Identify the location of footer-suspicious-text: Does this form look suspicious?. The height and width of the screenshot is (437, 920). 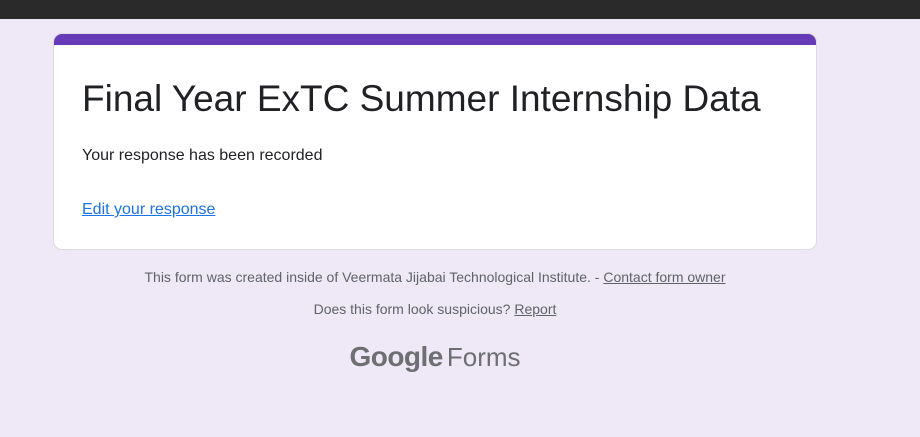
(414, 309).